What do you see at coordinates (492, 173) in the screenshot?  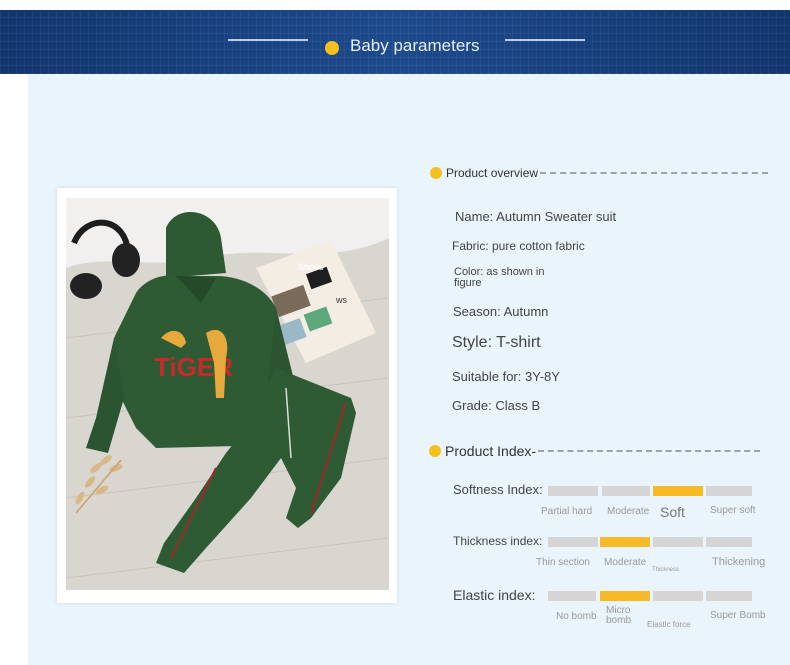 I see `product-overview-label: Product overview` at bounding box center [492, 173].